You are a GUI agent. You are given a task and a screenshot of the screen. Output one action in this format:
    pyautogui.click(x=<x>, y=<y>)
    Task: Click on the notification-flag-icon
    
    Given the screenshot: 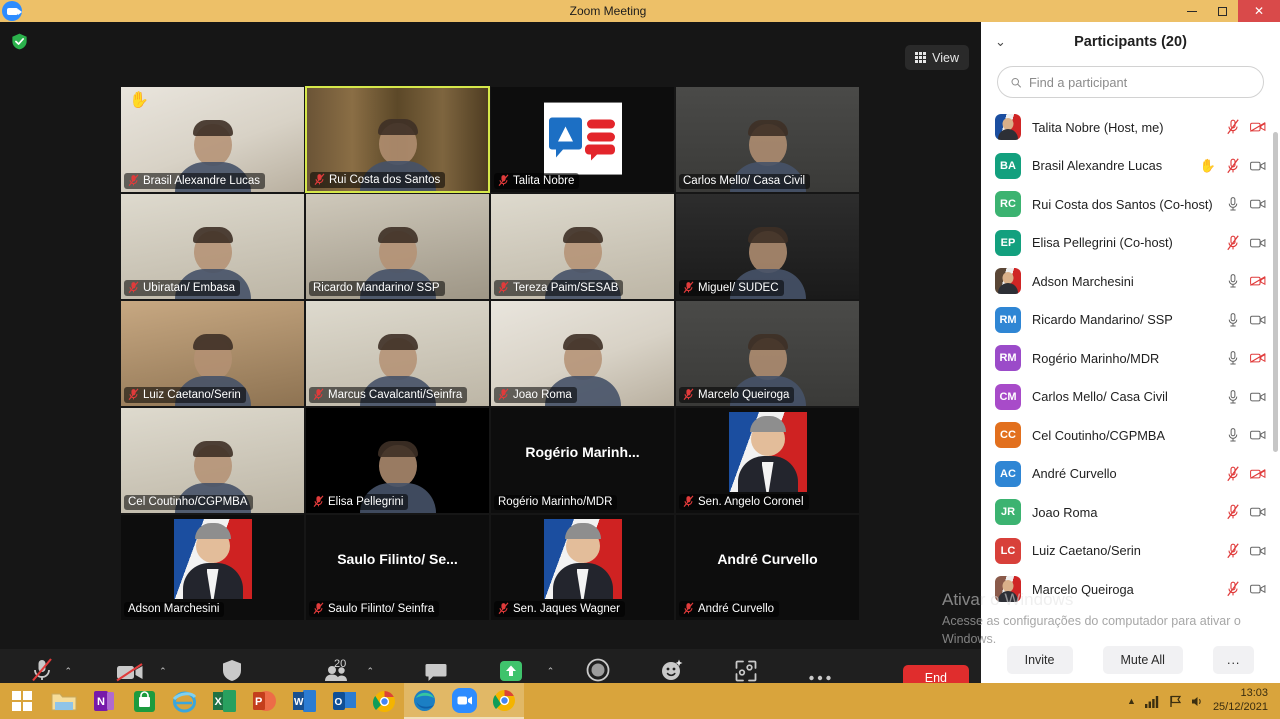 What is the action you would take?
    pyautogui.click(x=1175, y=701)
    